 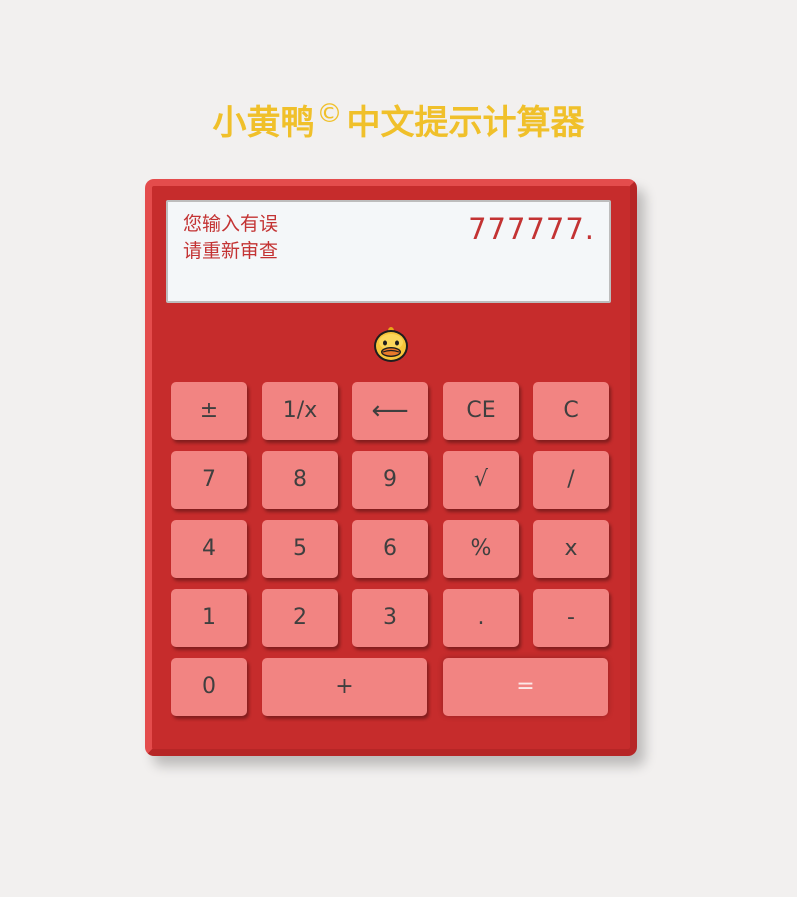 I want to click on minus-button: -, so click(x=571, y=618).